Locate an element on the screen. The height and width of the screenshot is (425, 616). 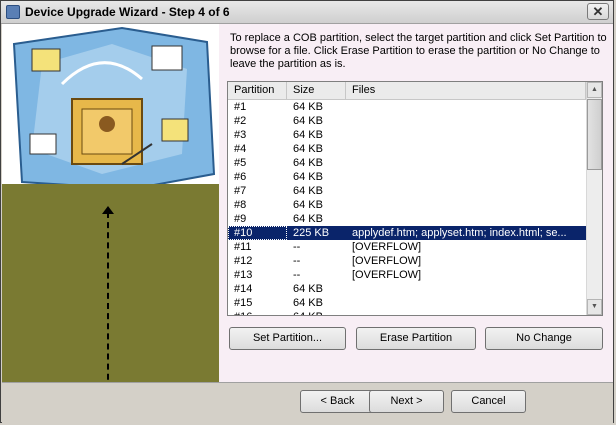
table-row: #5 64 KB is located at coordinates (407, 163).